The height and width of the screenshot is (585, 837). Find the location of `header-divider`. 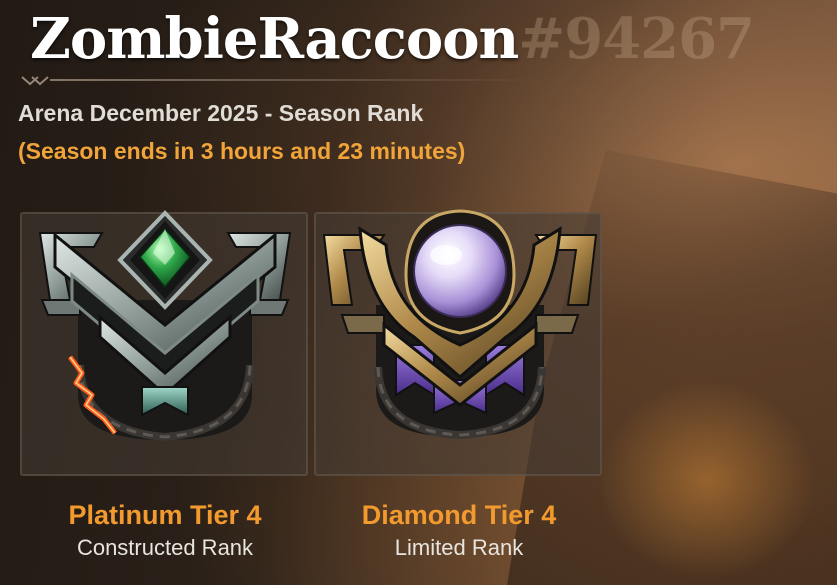

header-divider is located at coordinates (280, 80).